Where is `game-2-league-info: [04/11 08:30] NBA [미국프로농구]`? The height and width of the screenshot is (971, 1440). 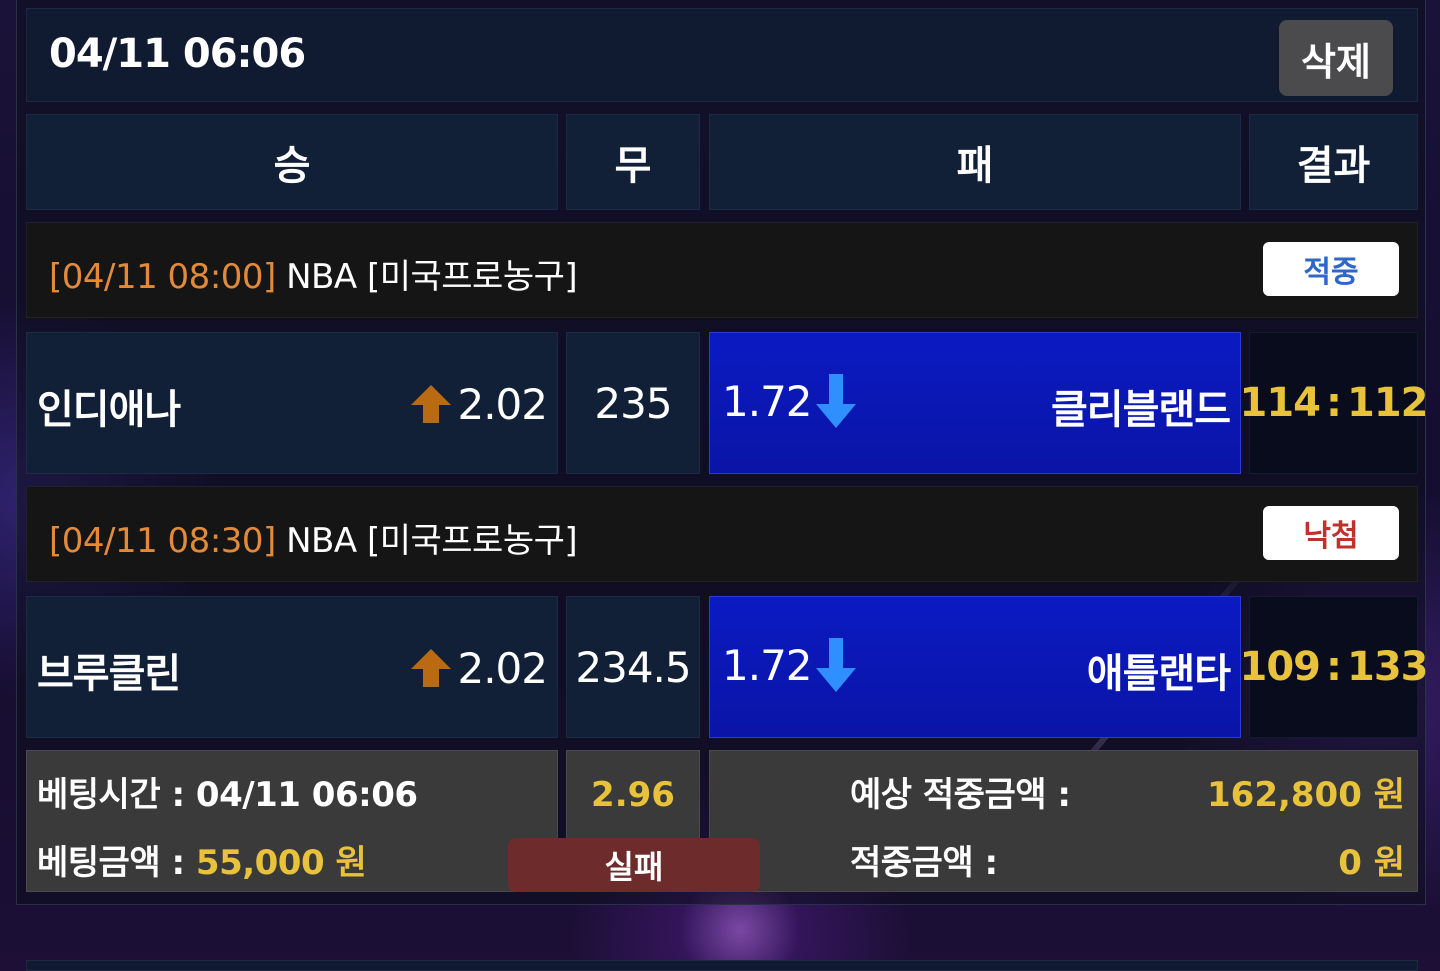
game-2-league-info: [04/11 08:30] NBA [미국프로농구] is located at coordinates (313, 537).